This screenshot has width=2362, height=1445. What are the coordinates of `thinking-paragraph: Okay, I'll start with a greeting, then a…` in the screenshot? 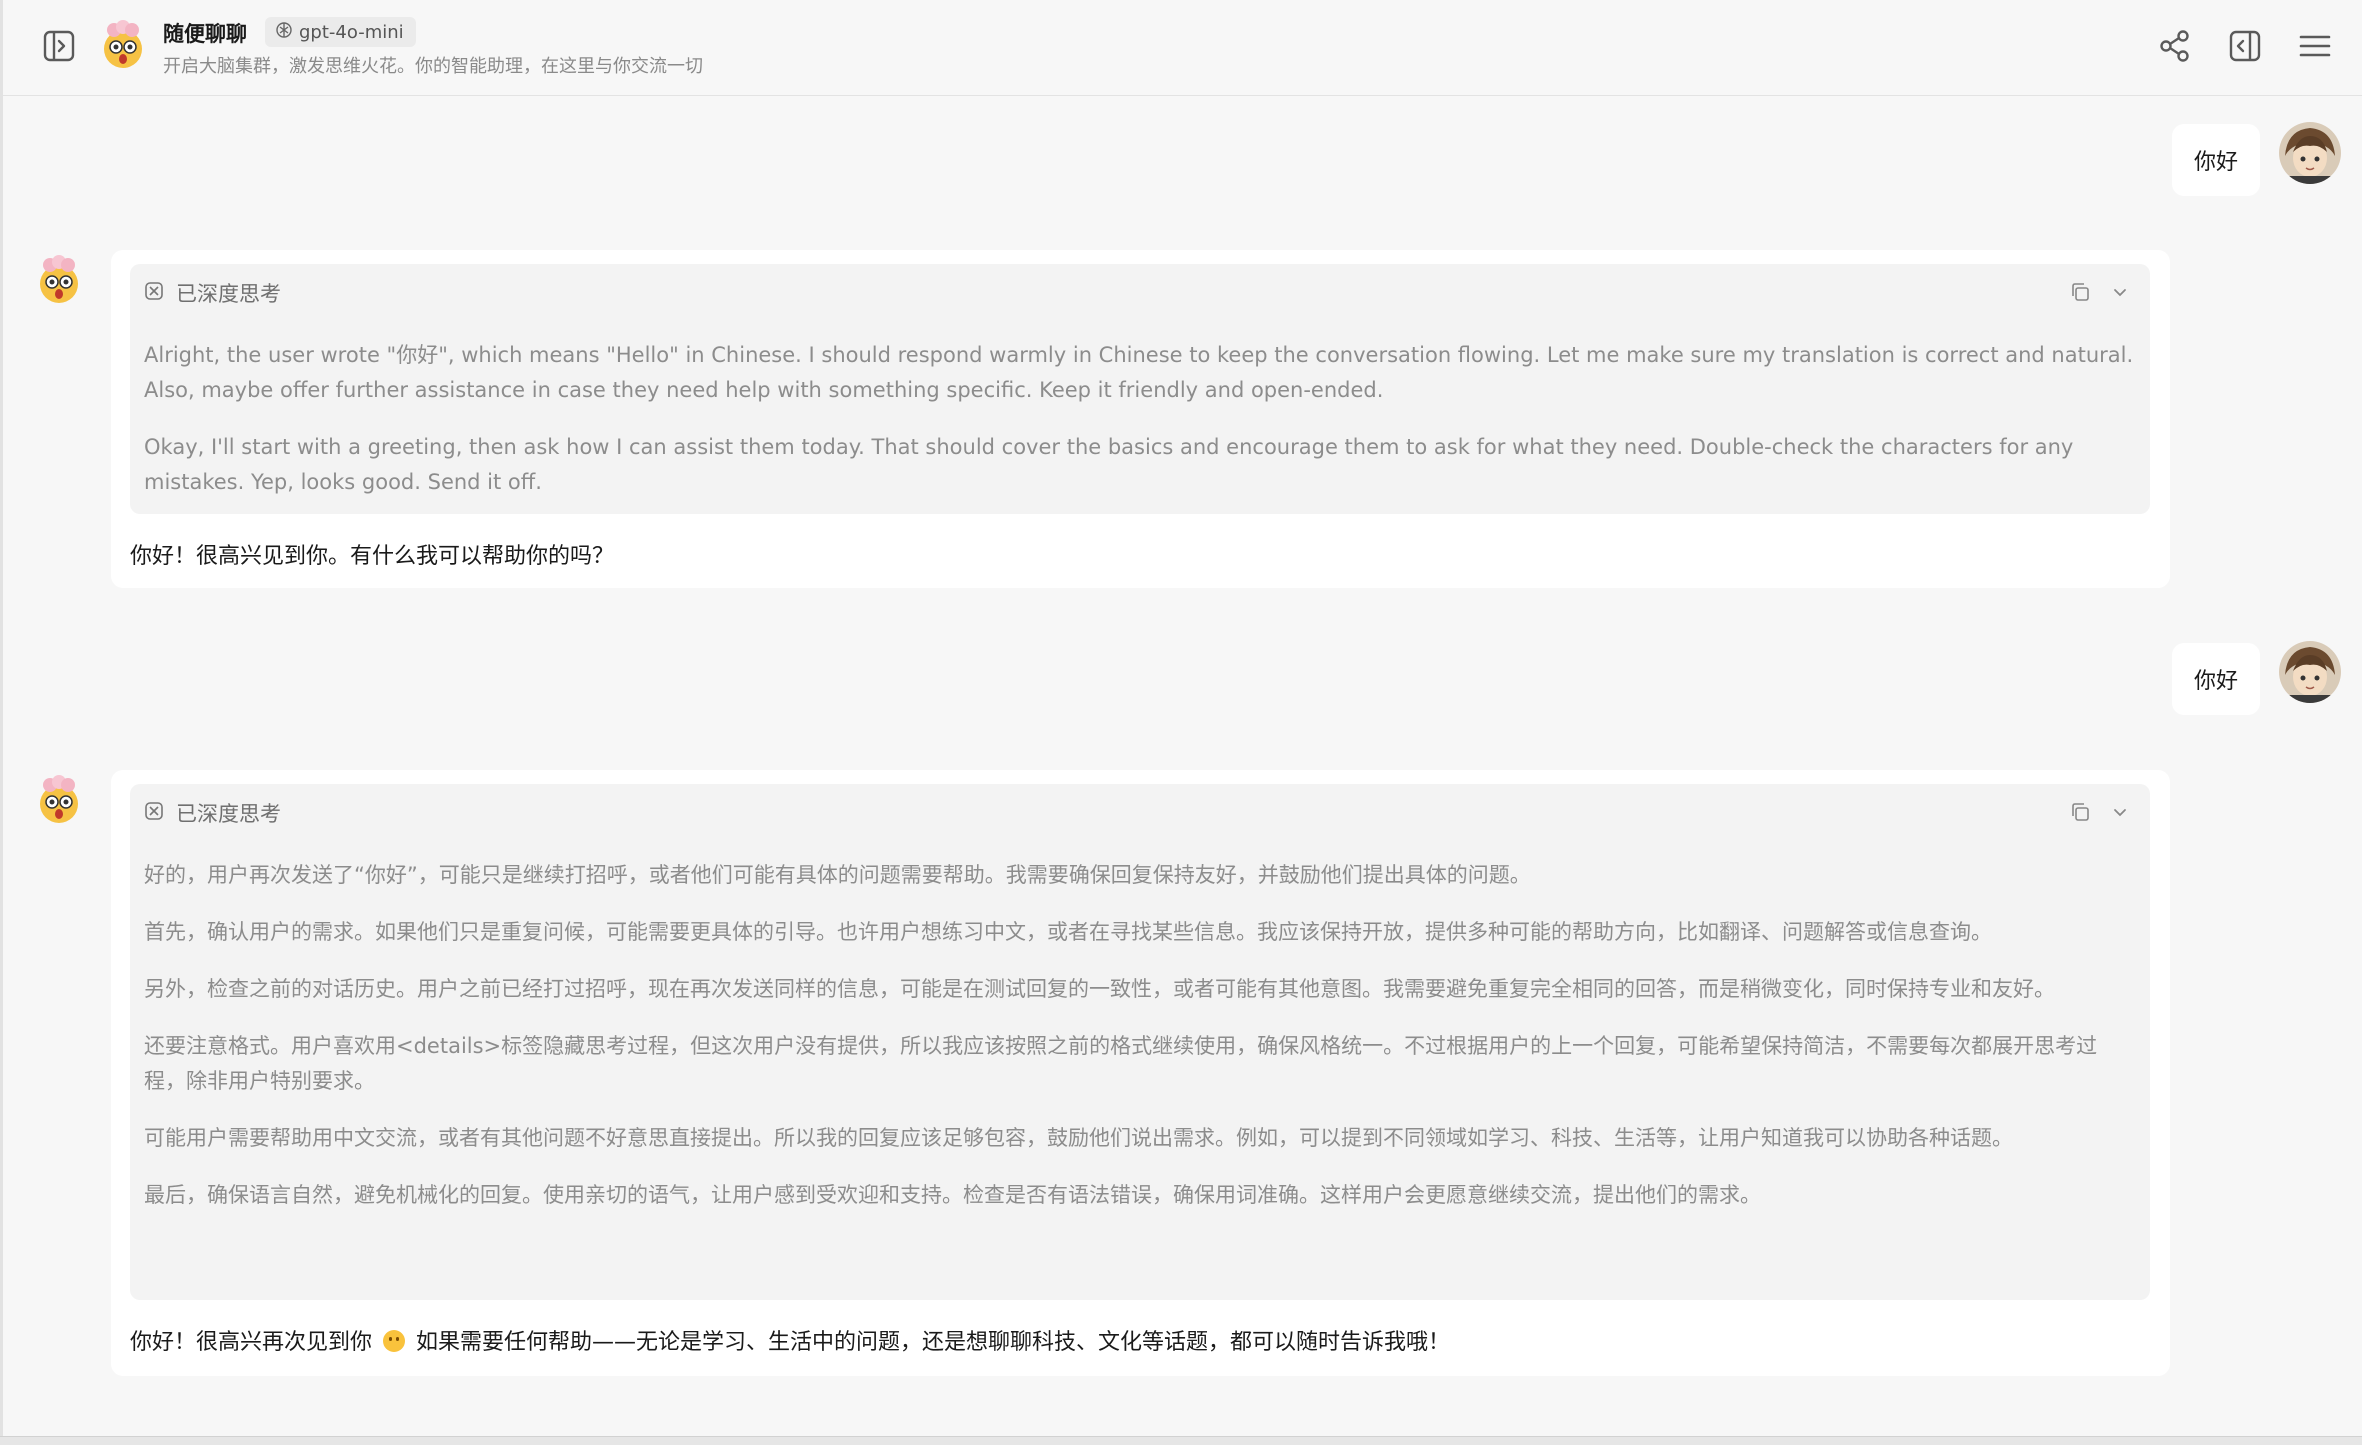 It's located at (1109, 464).